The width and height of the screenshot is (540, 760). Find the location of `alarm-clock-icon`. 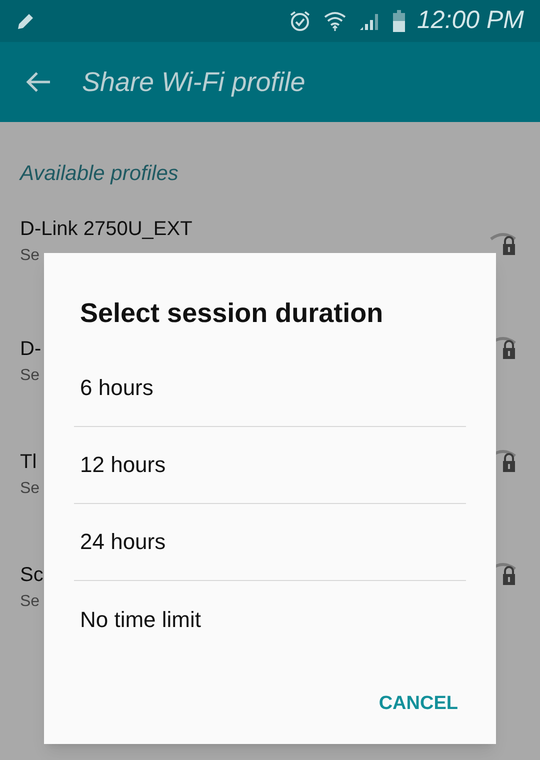

alarm-clock-icon is located at coordinates (299, 21).